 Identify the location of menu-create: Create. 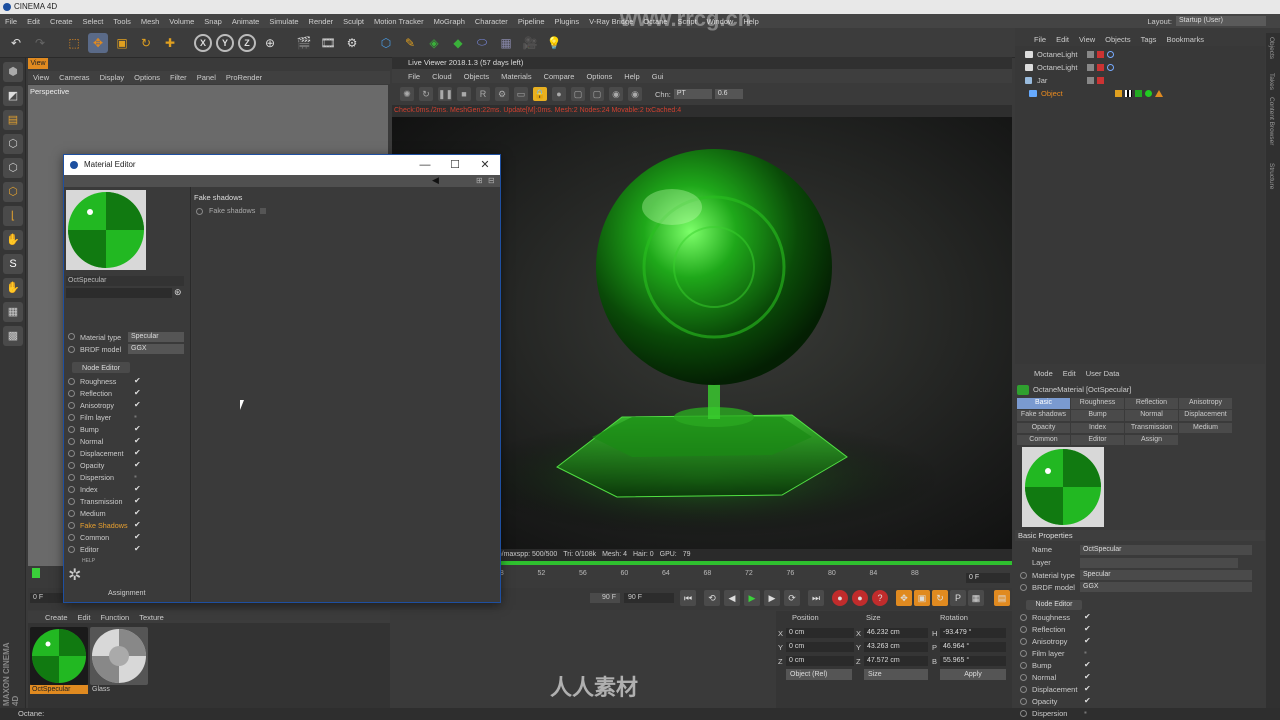
(61, 21).